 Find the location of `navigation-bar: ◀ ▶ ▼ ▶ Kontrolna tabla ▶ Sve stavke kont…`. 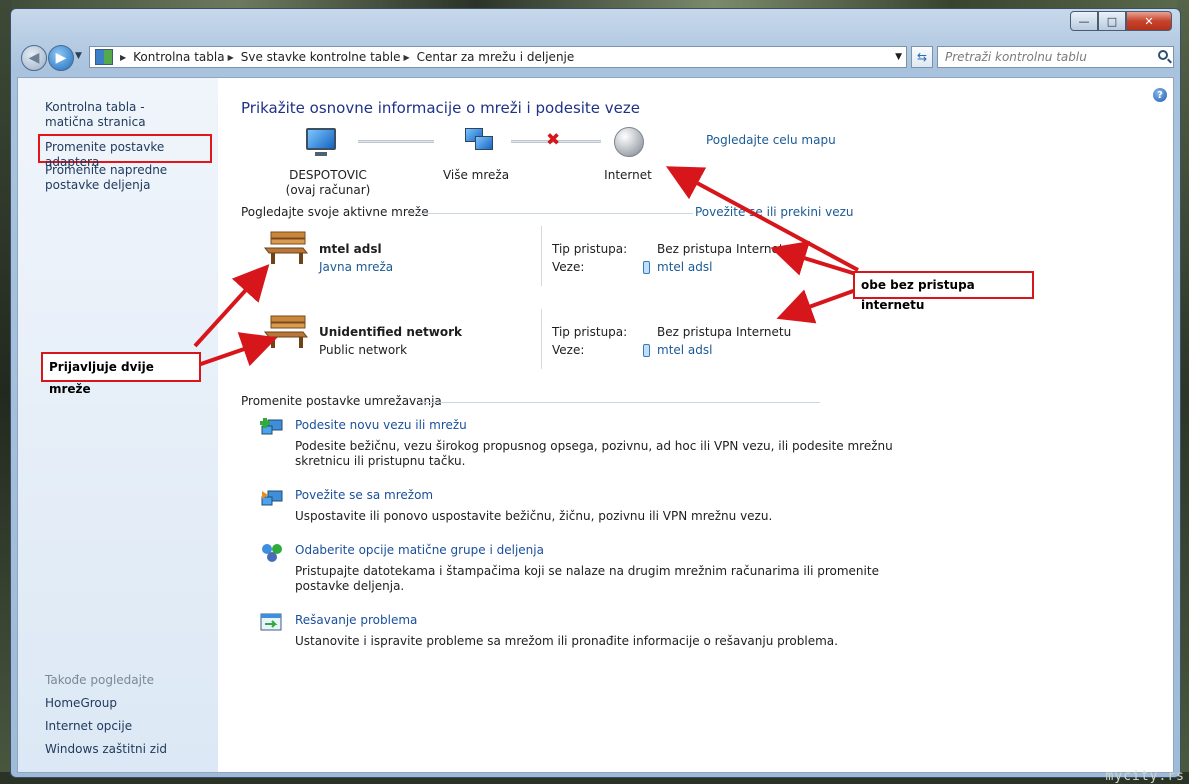

navigation-bar: ◀ ▶ ▼ ▶ Kontrolna tabla ▶ Sve stavke kont… is located at coordinates (596, 58).